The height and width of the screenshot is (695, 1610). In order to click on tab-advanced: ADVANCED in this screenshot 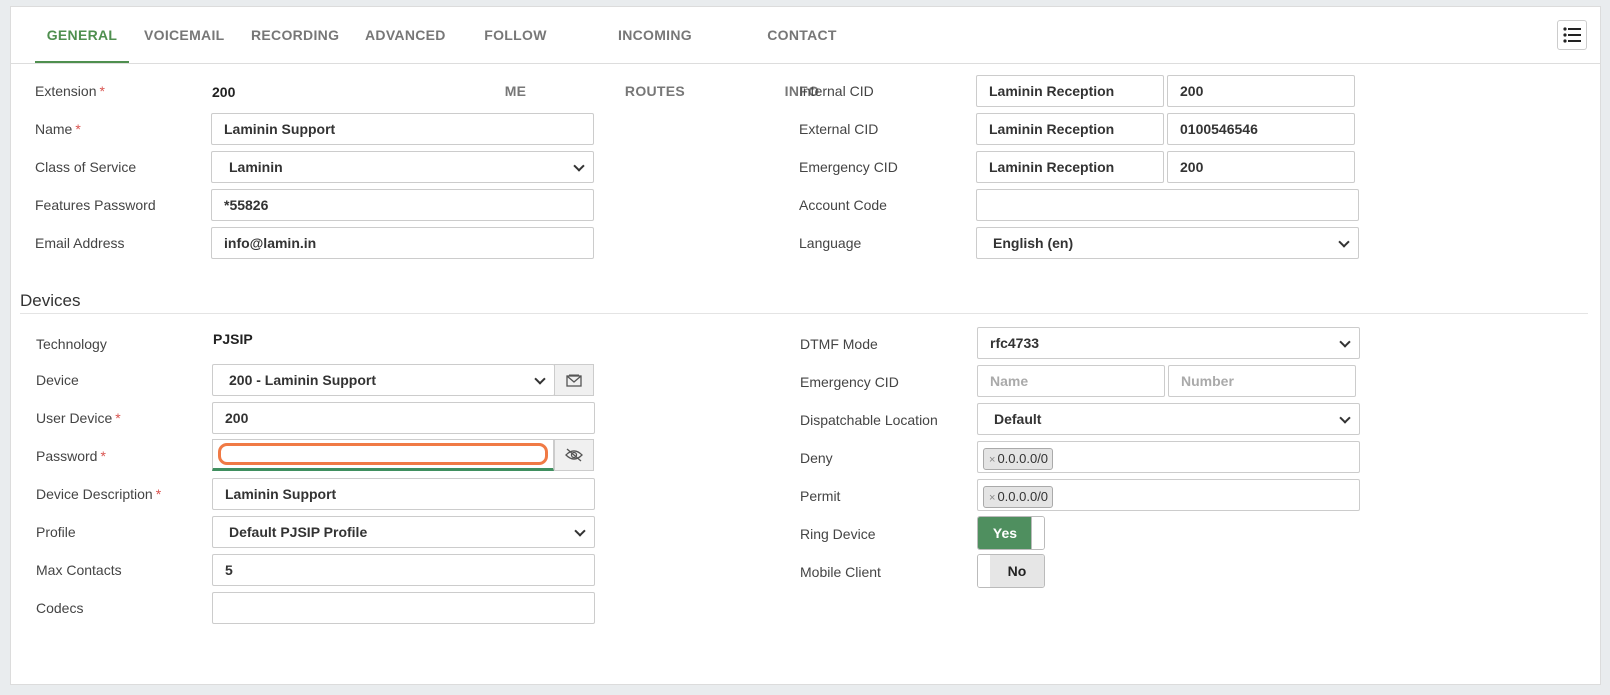, I will do `click(405, 35)`.